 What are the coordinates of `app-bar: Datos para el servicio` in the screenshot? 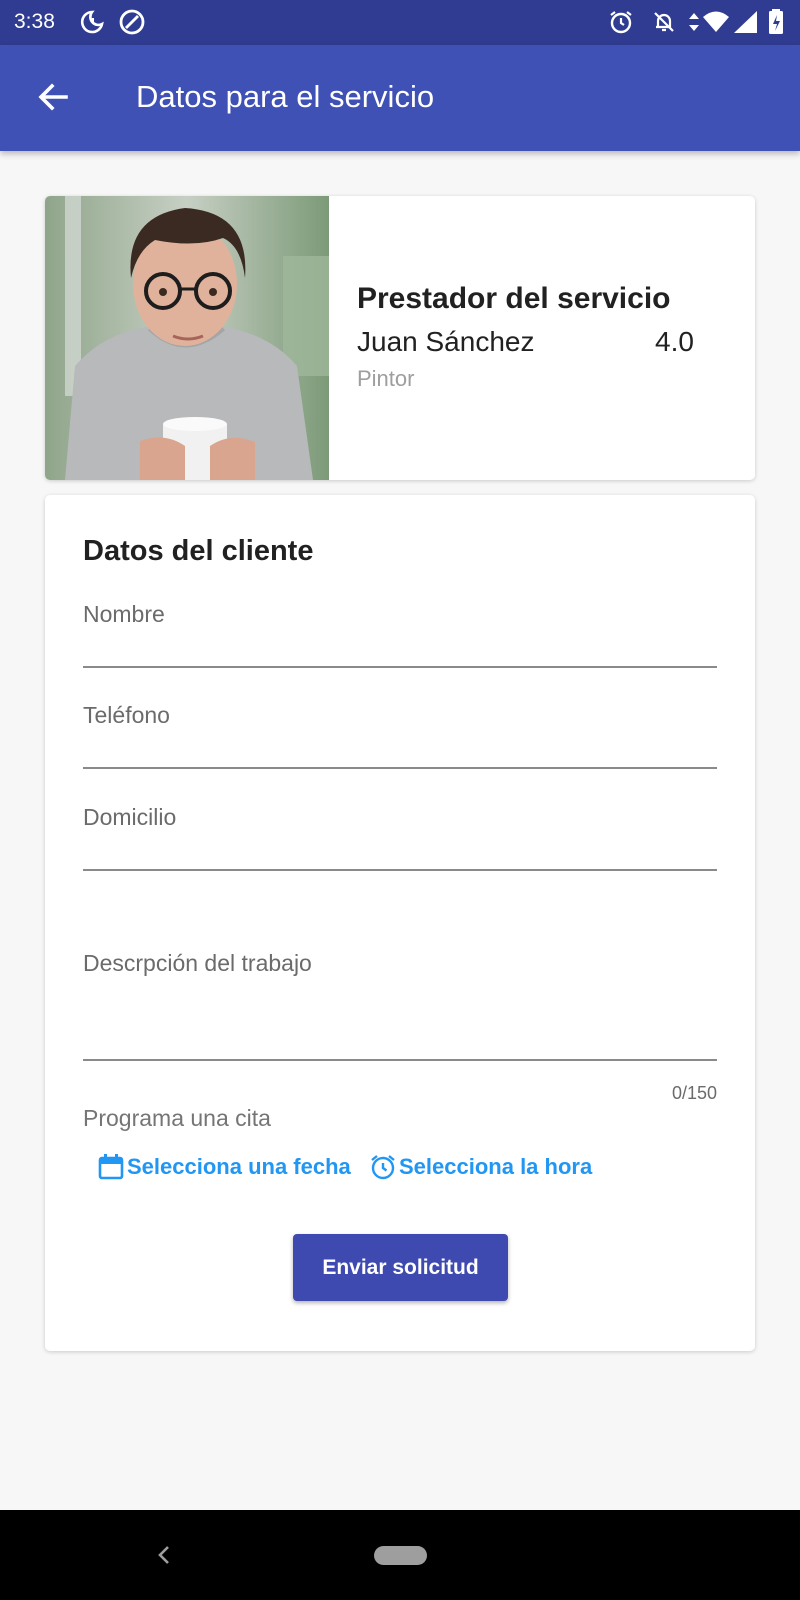 It's located at (400, 98).